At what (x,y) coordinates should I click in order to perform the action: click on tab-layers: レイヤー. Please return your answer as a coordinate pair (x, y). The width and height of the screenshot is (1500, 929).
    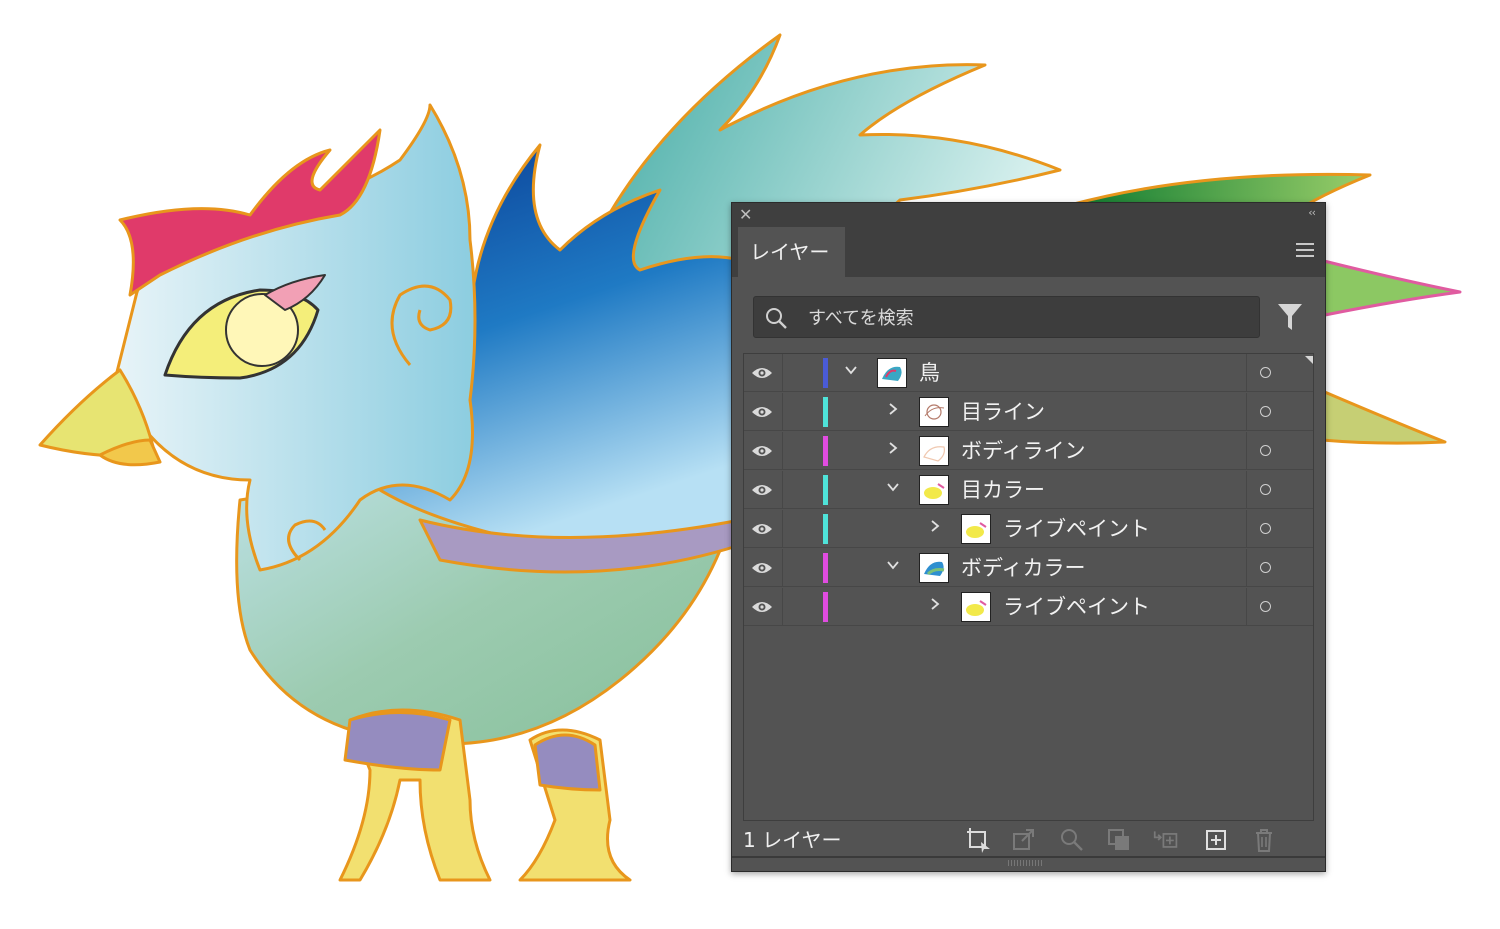
    Looking at the image, I should click on (791, 252).